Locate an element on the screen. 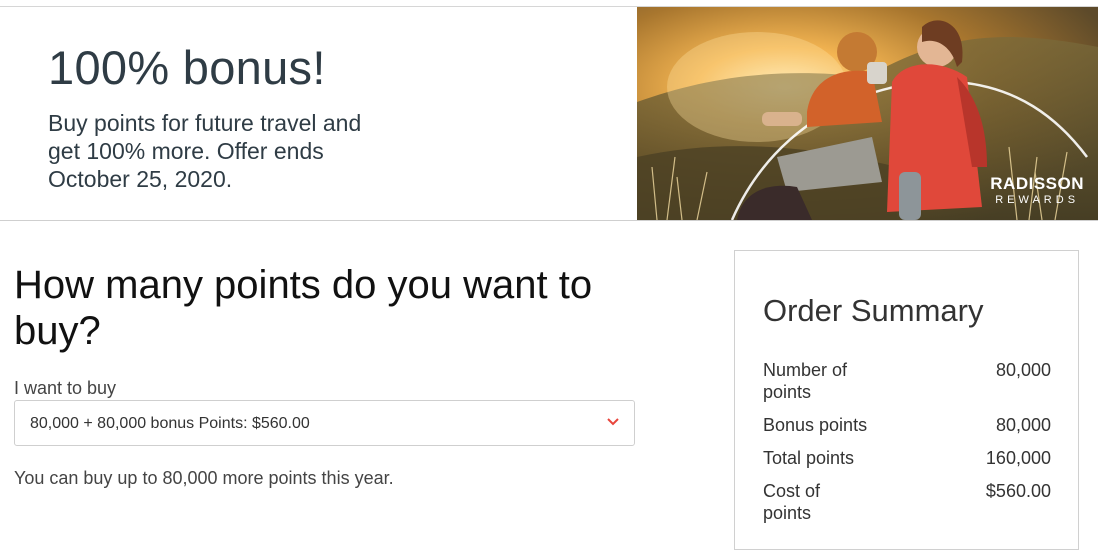  summary-label: Cost of points is located at coordinates (792, 502).